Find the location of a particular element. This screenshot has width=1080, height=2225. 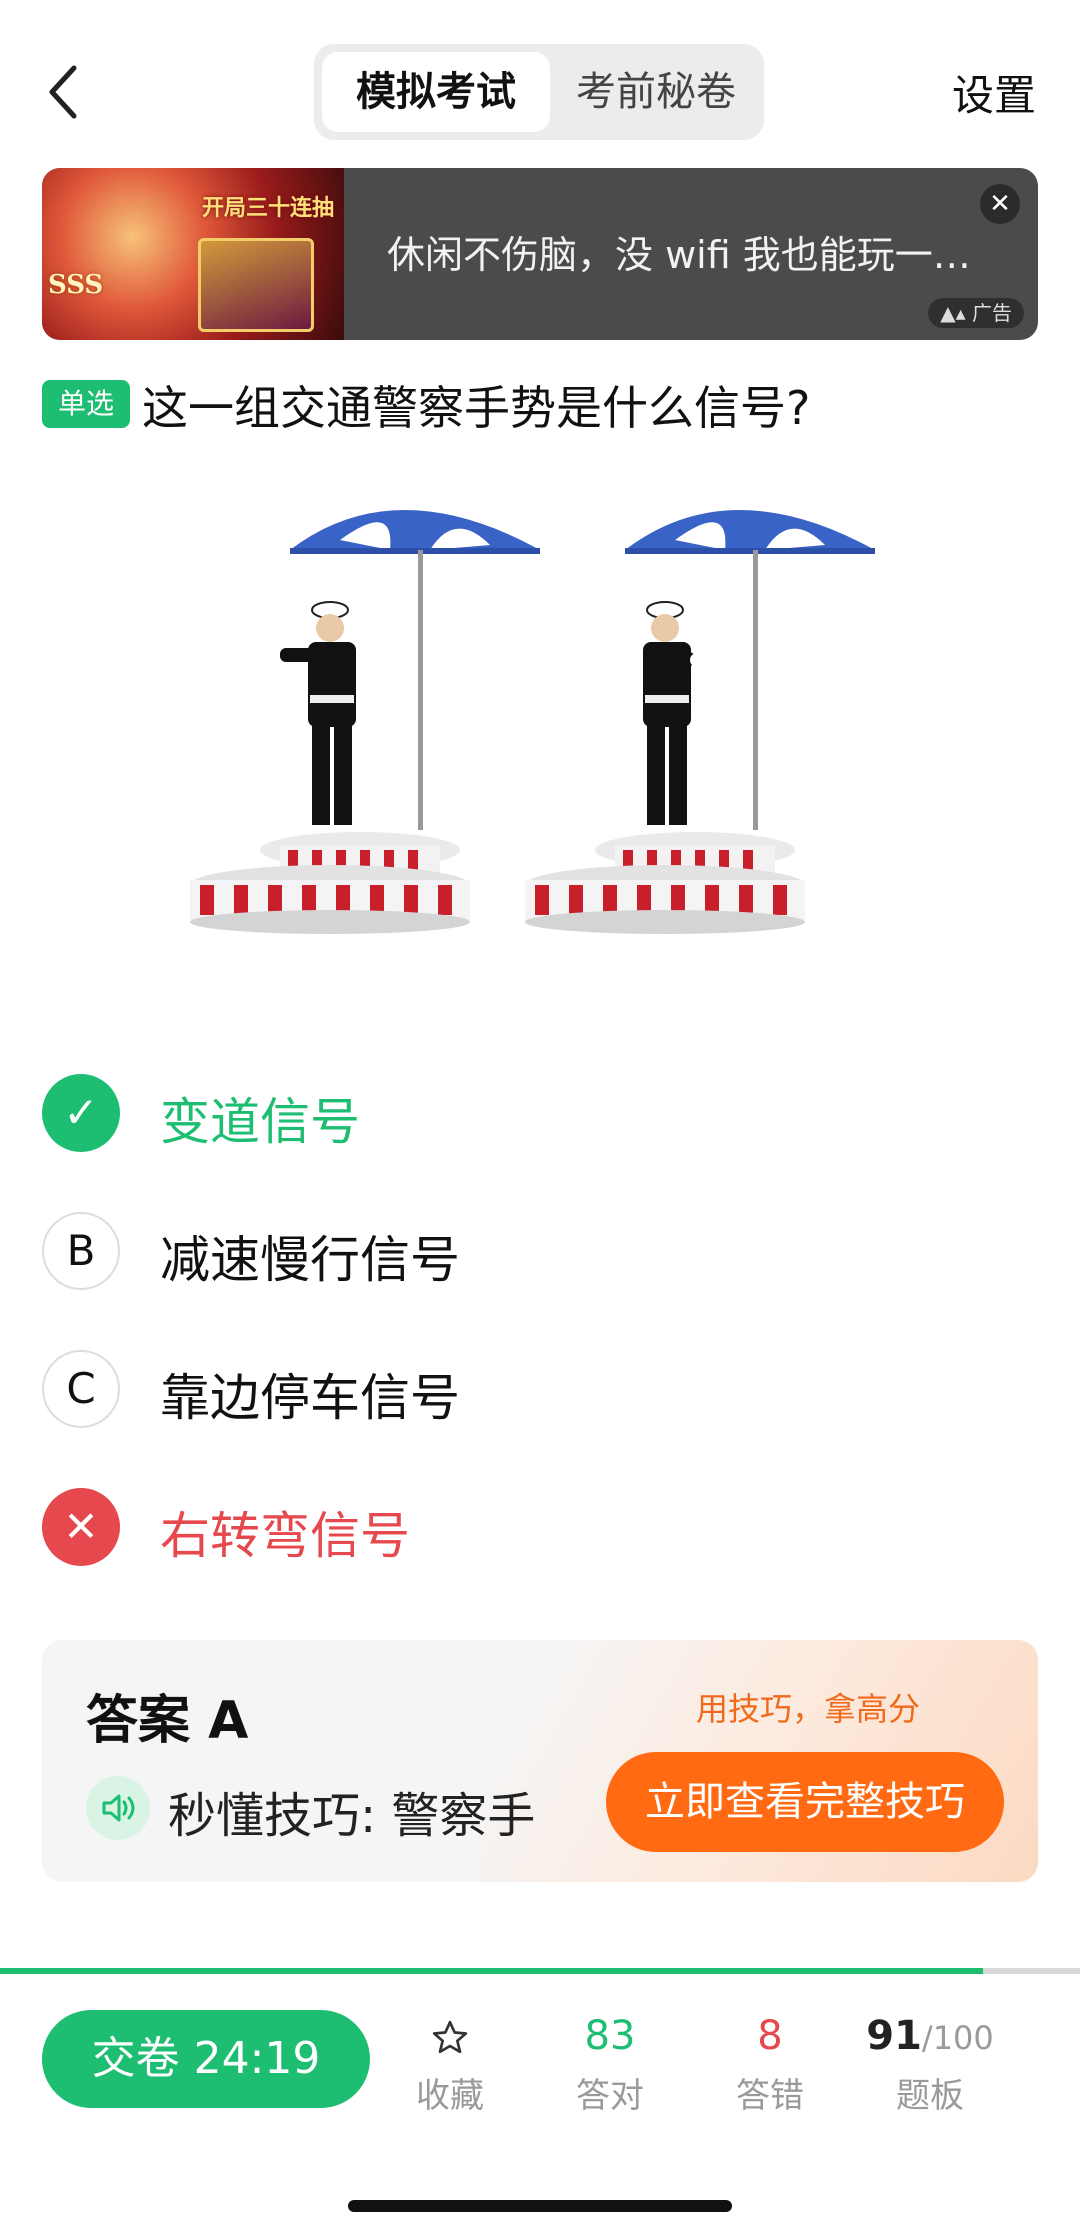

question-board-progress: 91/100 is located at coordinates (930, 2036).